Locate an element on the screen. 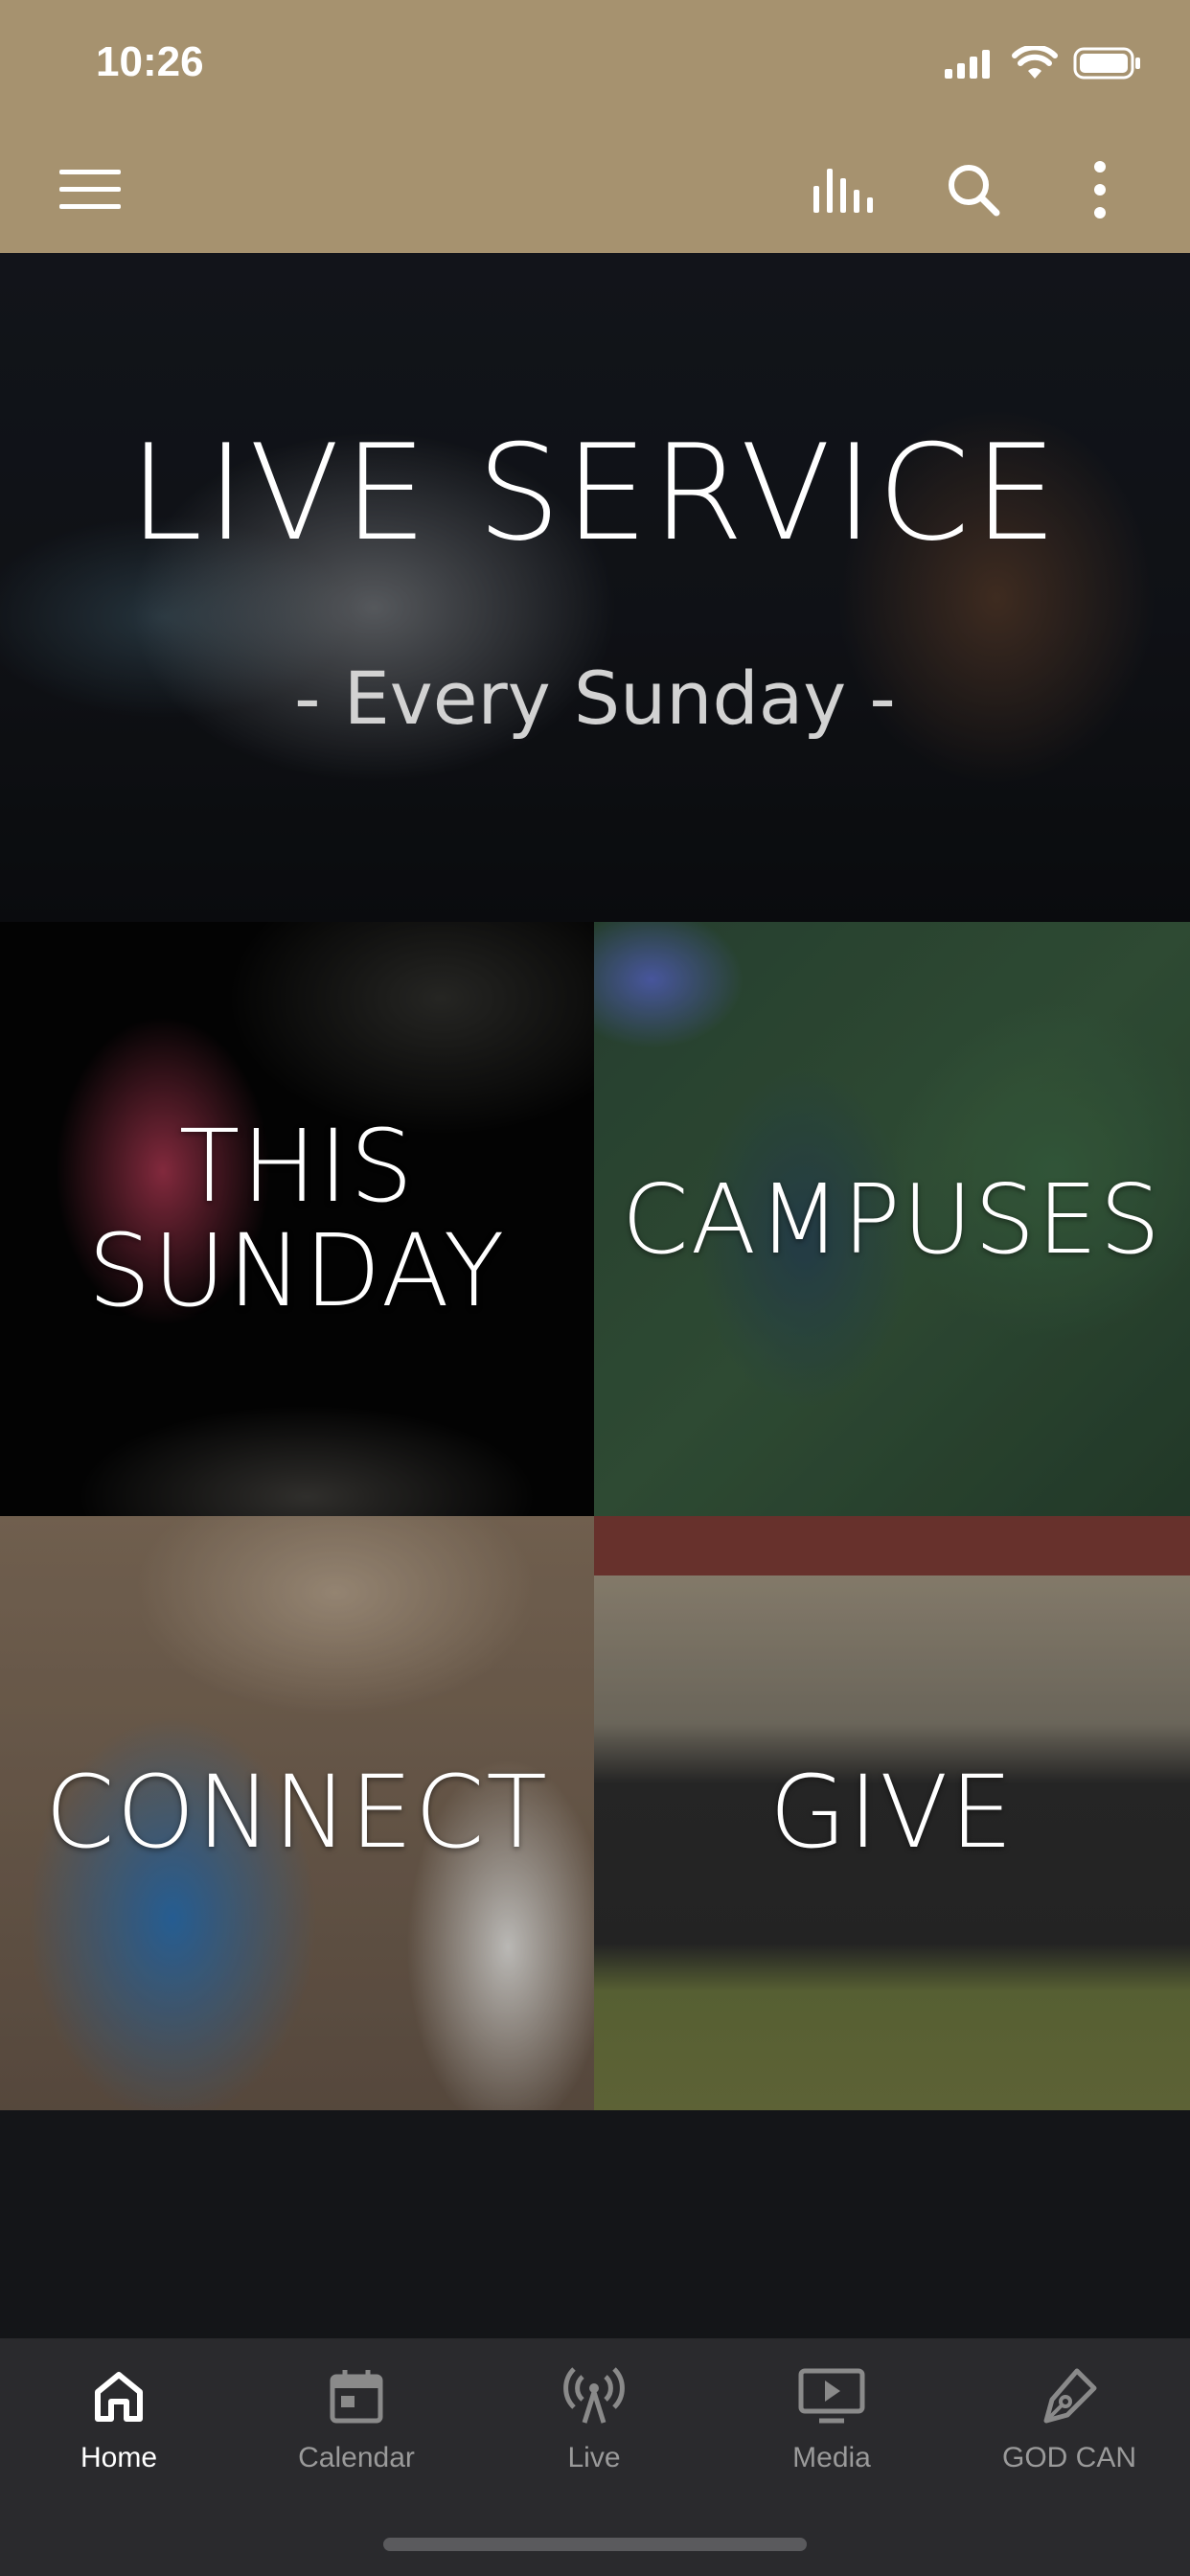 Image resolution: width=1190 pixels, height=2576 pixels. cellular-signal-icon is located at coordinates (969, 65).